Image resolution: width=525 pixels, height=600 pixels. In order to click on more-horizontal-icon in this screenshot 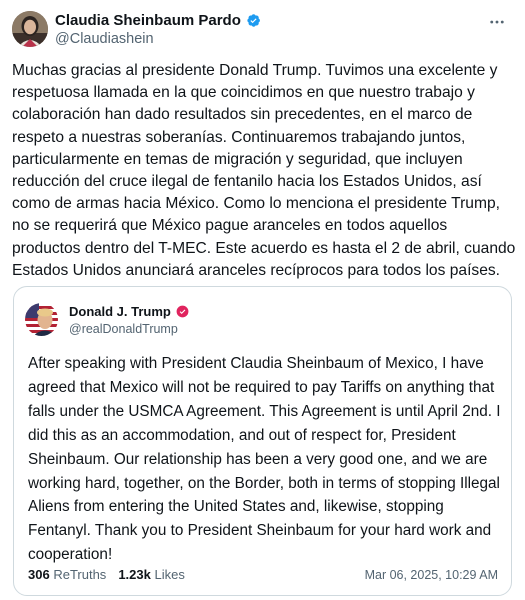, I will do `click(497, 22)`.